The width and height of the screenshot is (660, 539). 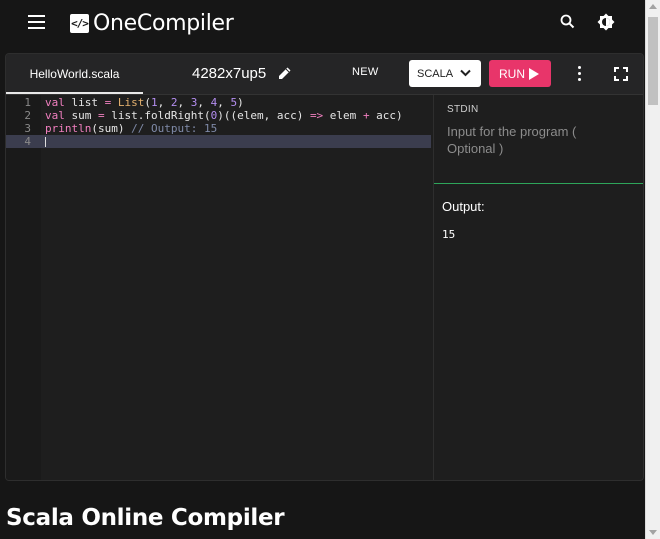 I want to click on logo-code-icon: </>, so click(x=79, y=23).